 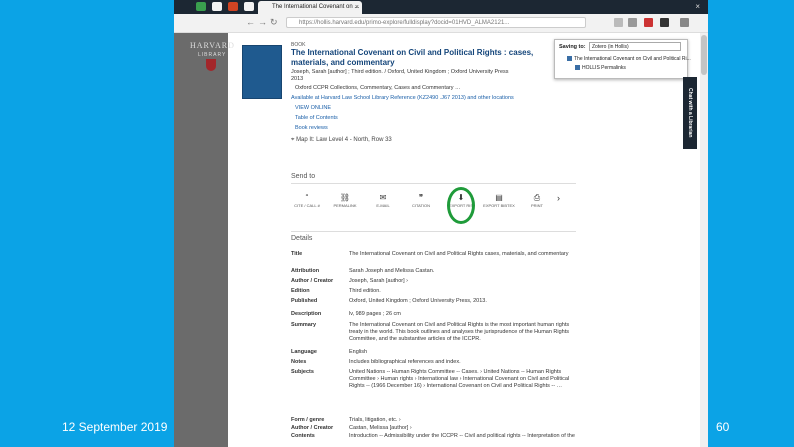 I want to click on taskbar: The International Covenant on ... × ×, so click(x=441, y=7).